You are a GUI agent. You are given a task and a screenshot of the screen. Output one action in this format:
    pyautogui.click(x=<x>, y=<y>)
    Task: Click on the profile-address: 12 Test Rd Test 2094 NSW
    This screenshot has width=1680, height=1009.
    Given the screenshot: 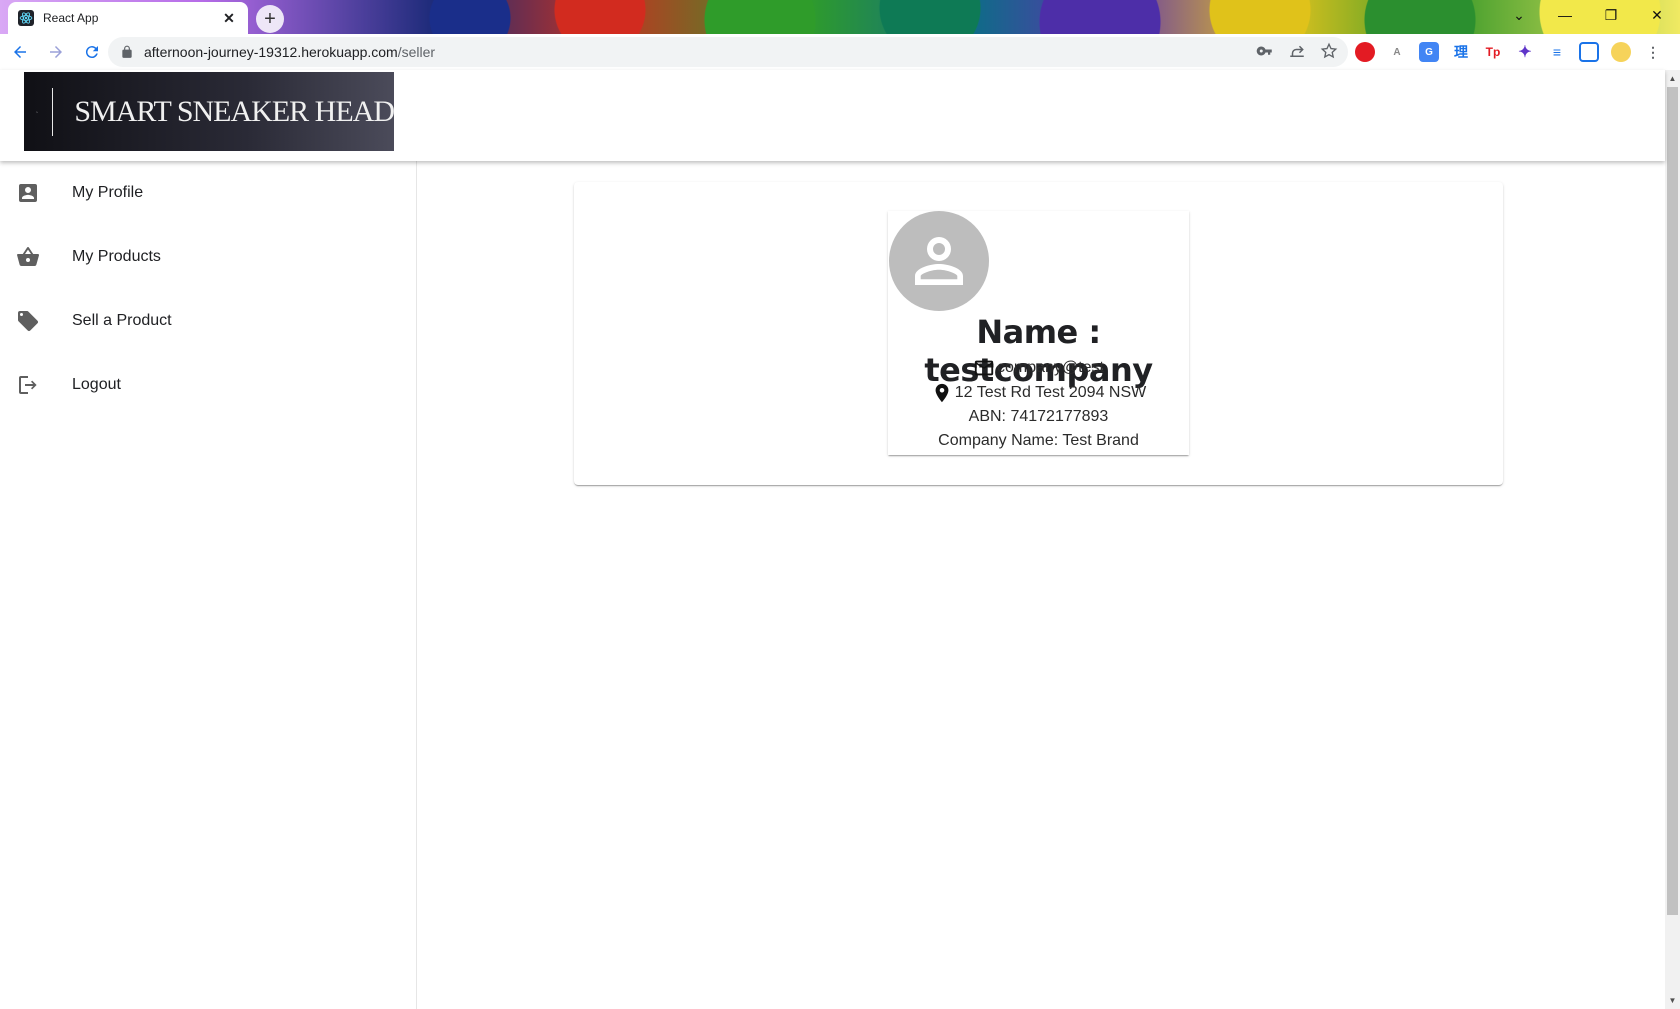 What is the action you would take?
    pyautogui.click(x=1050, y=392)
    